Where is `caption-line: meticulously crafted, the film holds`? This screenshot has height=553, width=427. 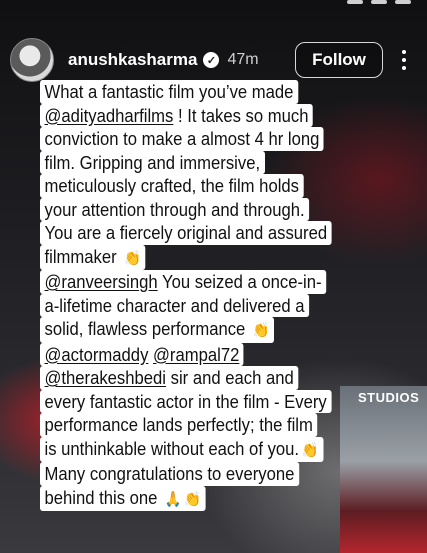 caption-line: meticulously crafted, the film holds is located at coordinates (210, 186).